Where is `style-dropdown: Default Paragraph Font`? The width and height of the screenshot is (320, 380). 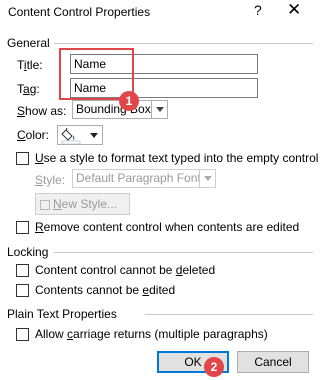 style-dropdown: Default Paragraph Font is located at coordinates (144, 178).